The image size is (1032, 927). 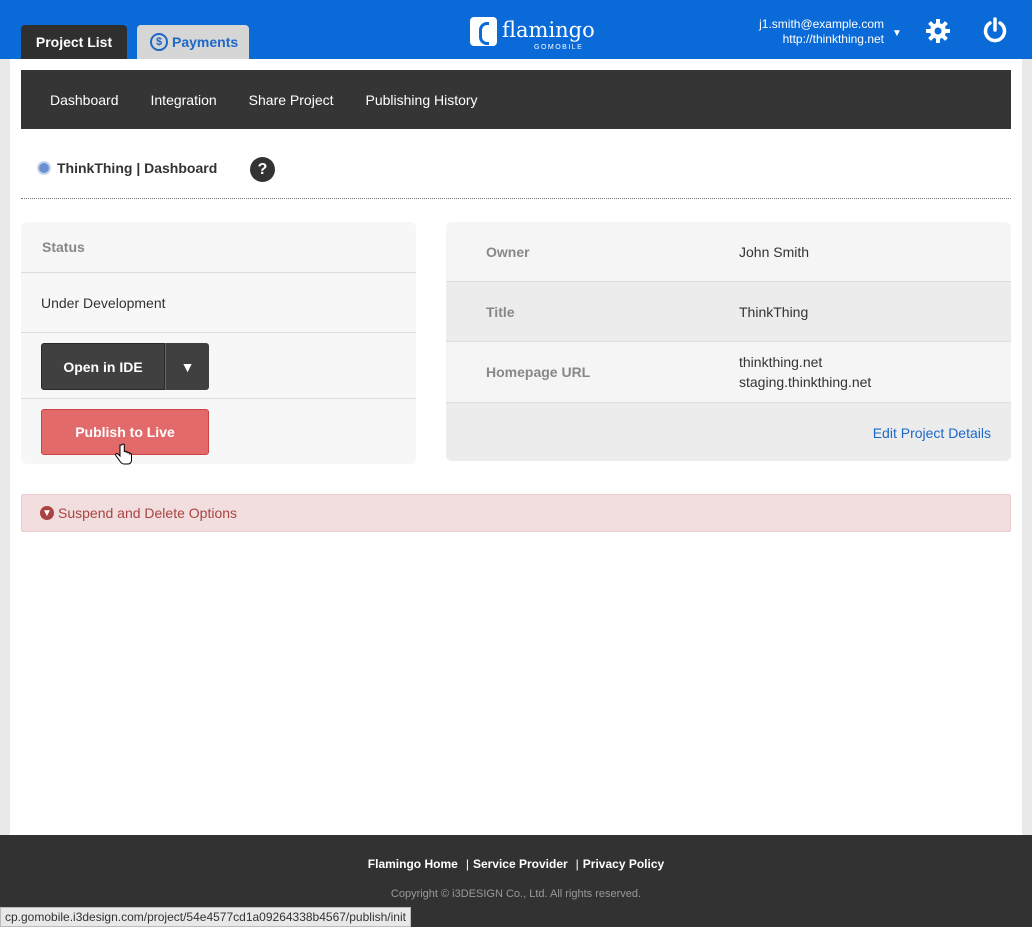 What do you see at coordinates (995, 30) in the screenshot?
I see `power-icon` at bounding box center [995, 30].